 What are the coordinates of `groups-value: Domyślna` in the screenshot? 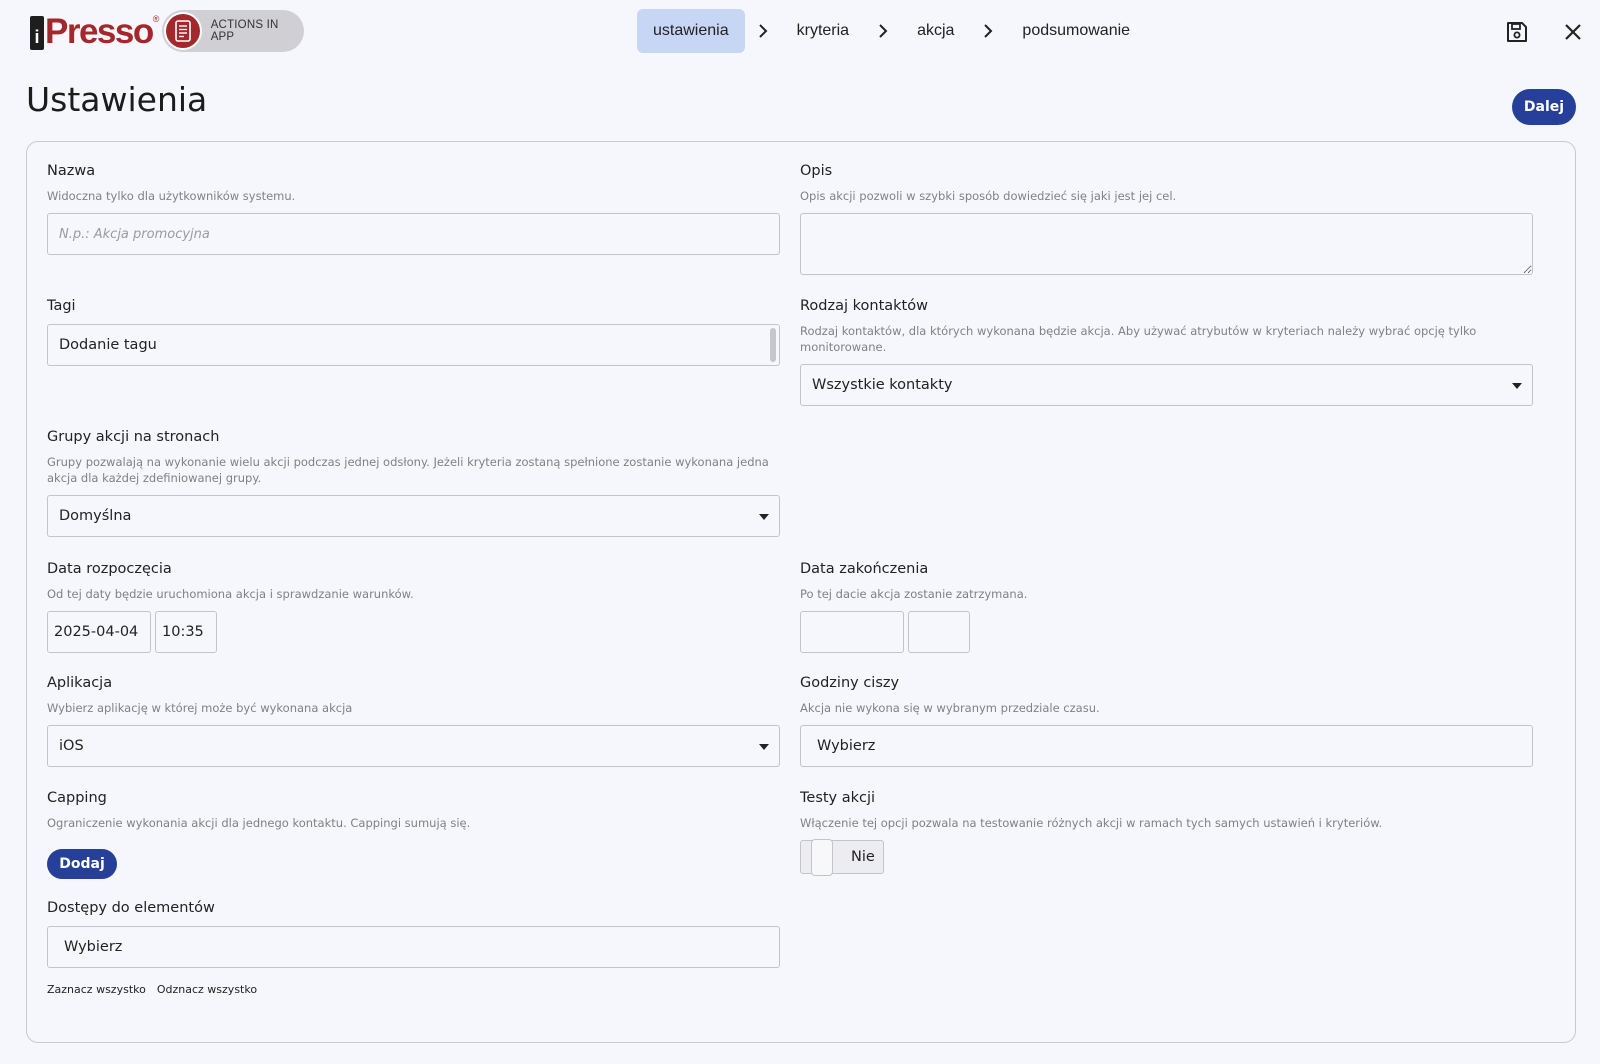 It's located at (95, 516).